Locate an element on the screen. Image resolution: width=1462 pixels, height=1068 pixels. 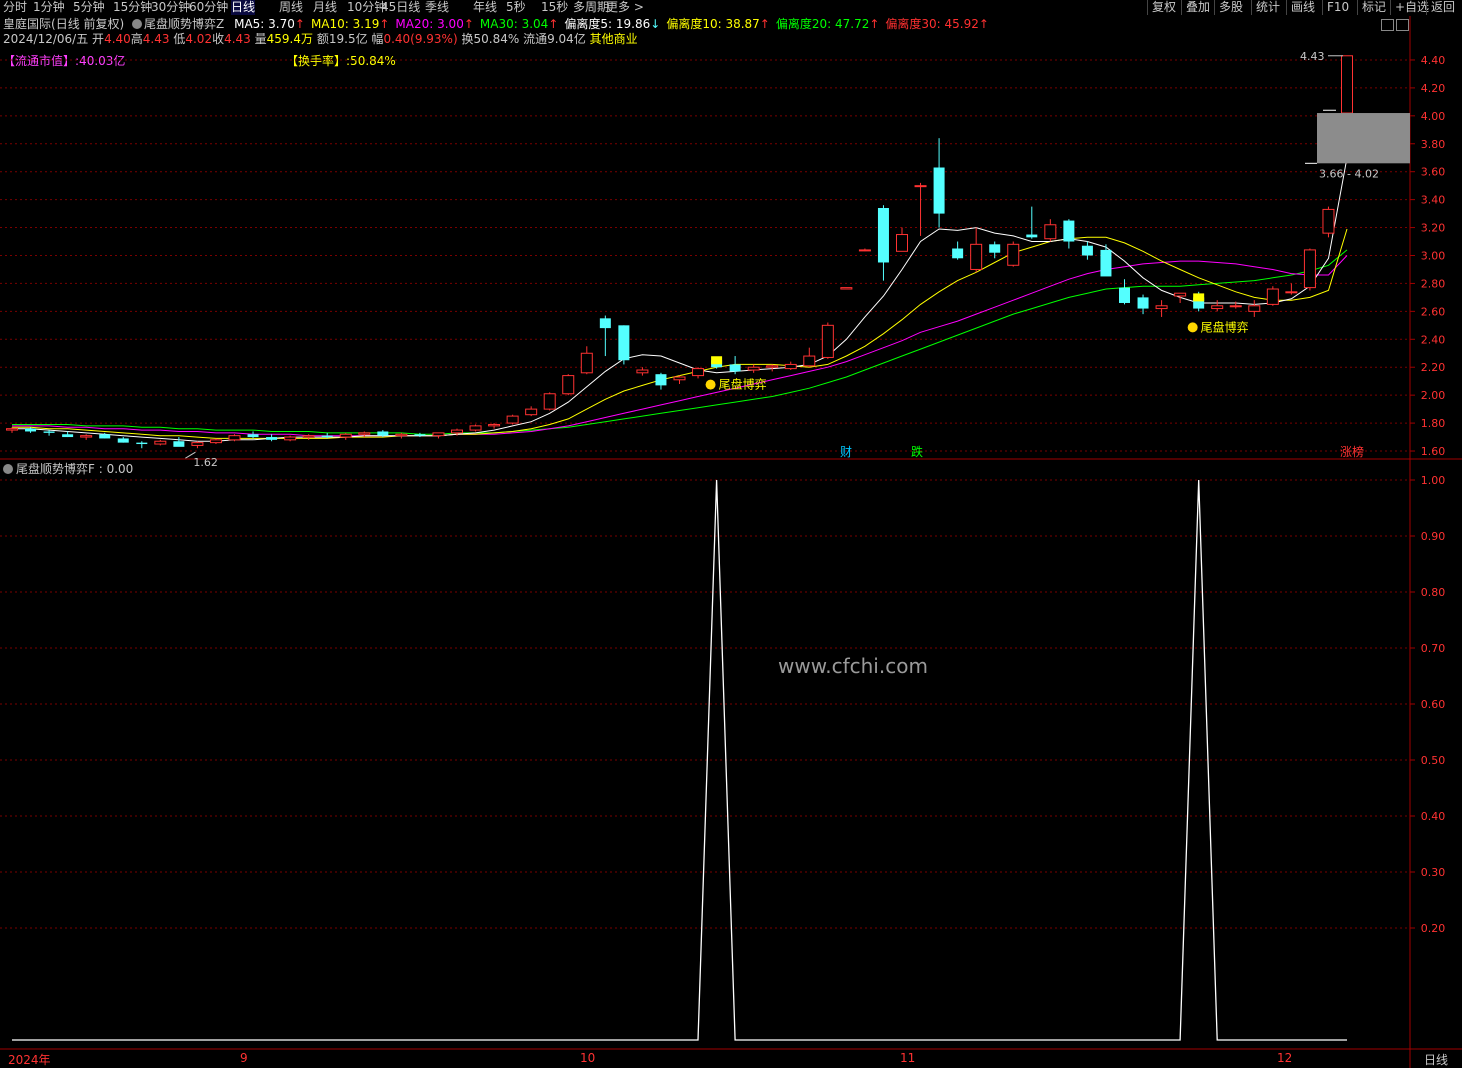
price-tick-label: 2.20 is located at coordinates (1433, 367).